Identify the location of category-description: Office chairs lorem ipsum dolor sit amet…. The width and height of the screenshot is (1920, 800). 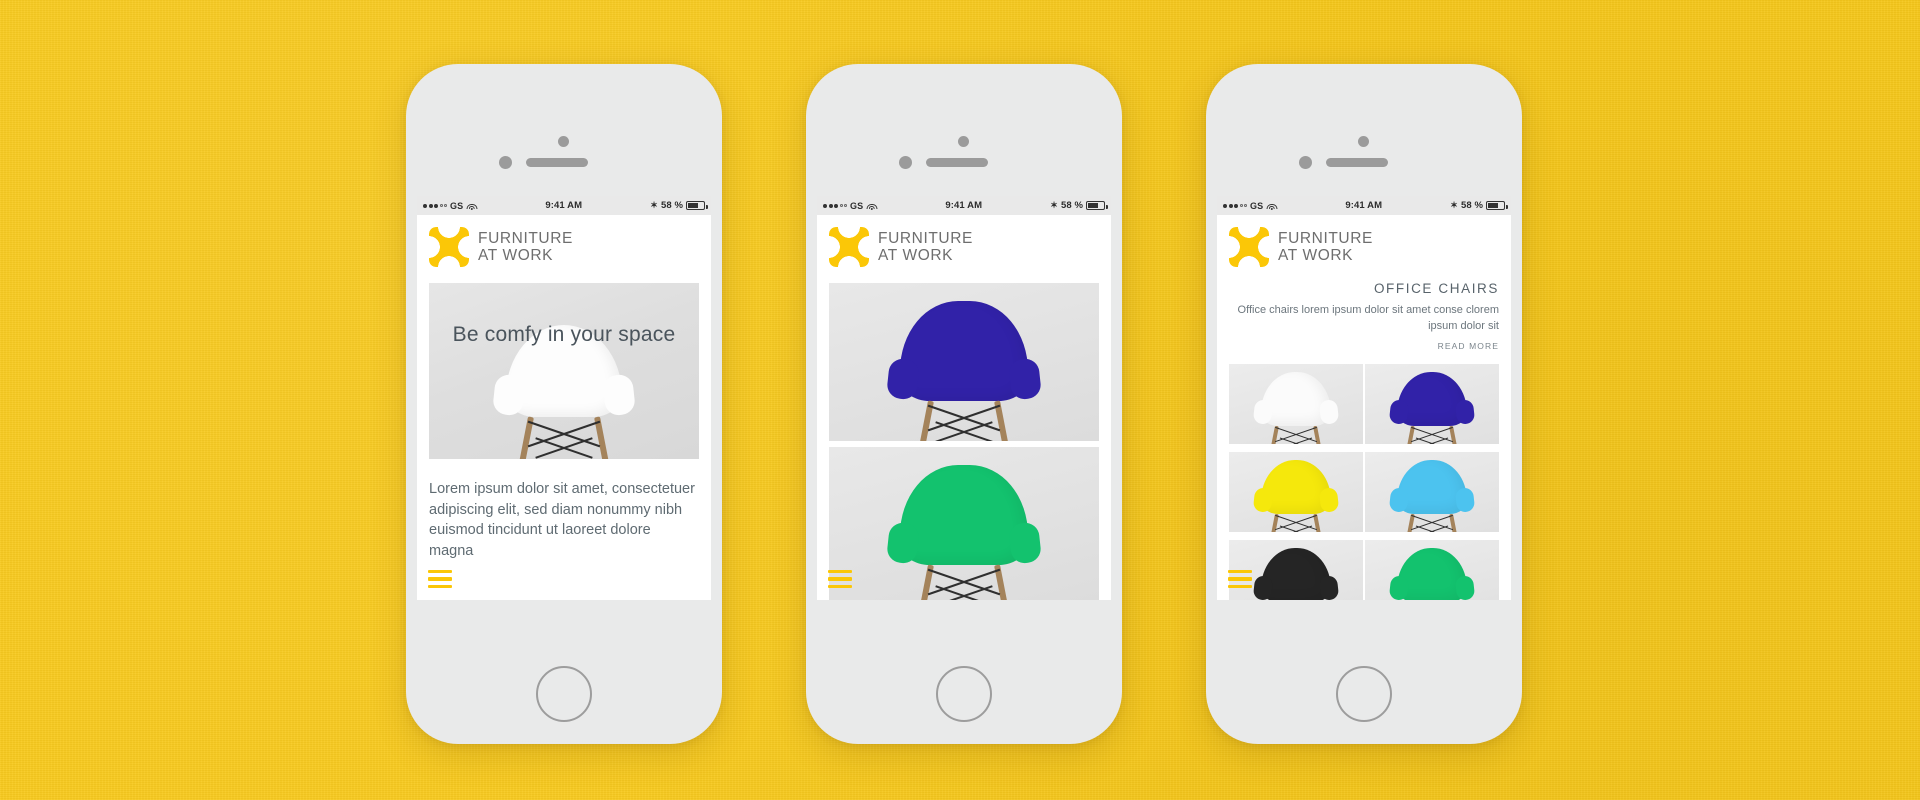
(1368, 318).